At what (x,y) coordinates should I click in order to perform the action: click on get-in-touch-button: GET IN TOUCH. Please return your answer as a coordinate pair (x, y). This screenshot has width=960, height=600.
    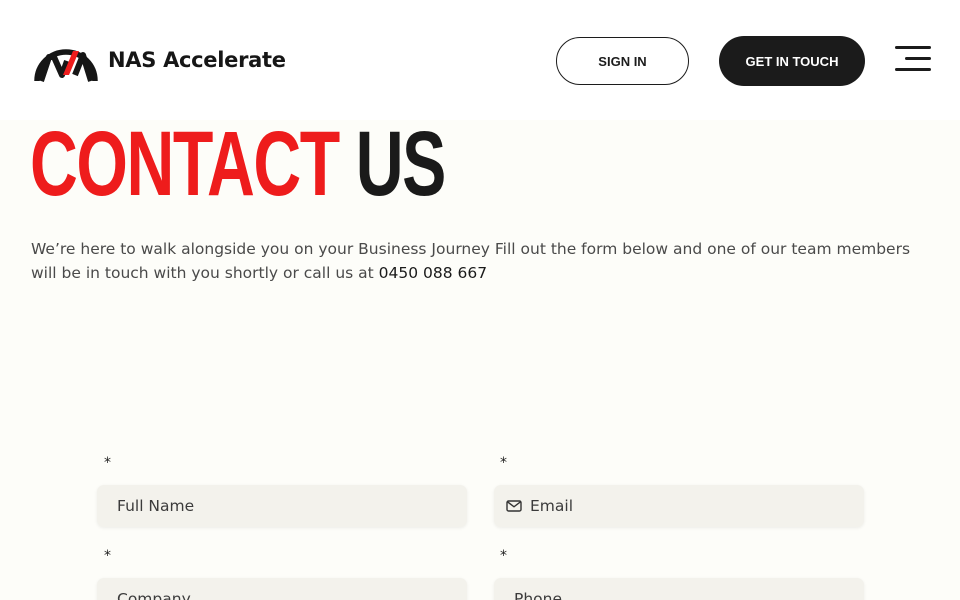
    Looking at the image, I should click on (792, 61).